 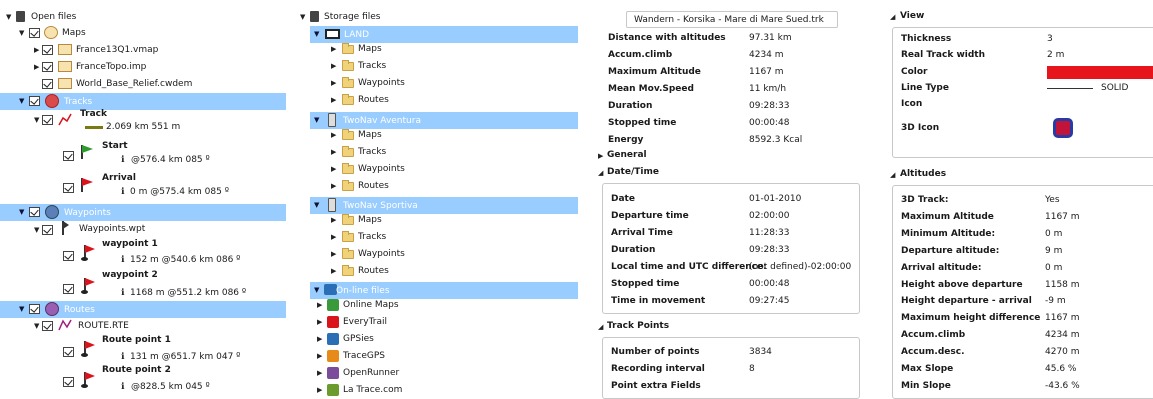 I want to click on track-checkbox, so click(x=47, y=120).